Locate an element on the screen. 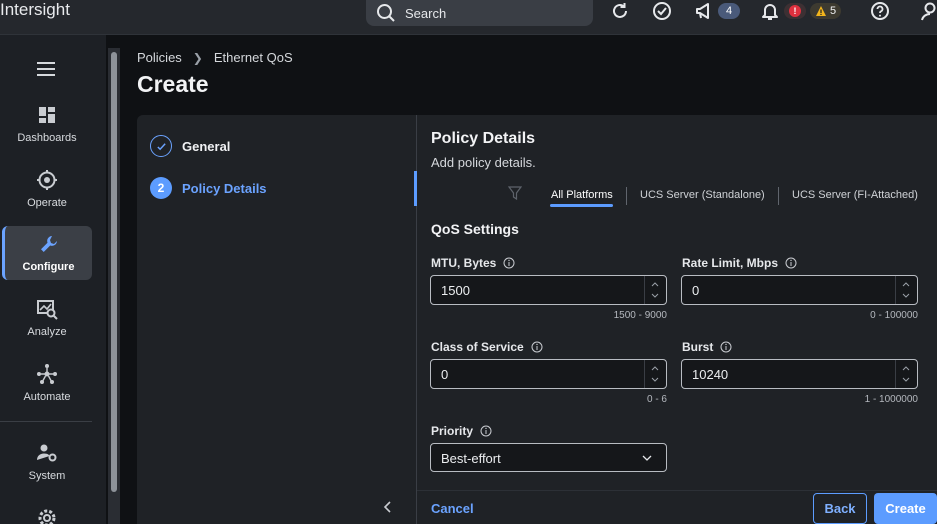 The image size is (937, 524). tab-all-platforms: All Platforms is located at coordinates (582, 195).